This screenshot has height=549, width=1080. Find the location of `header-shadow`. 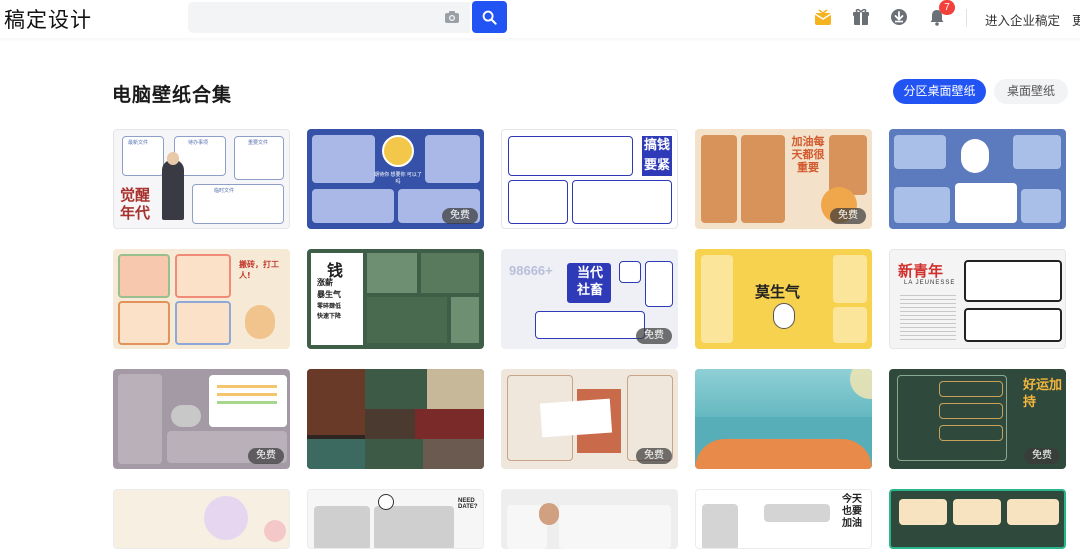

header-shadow is located at coordinates (540, 40).